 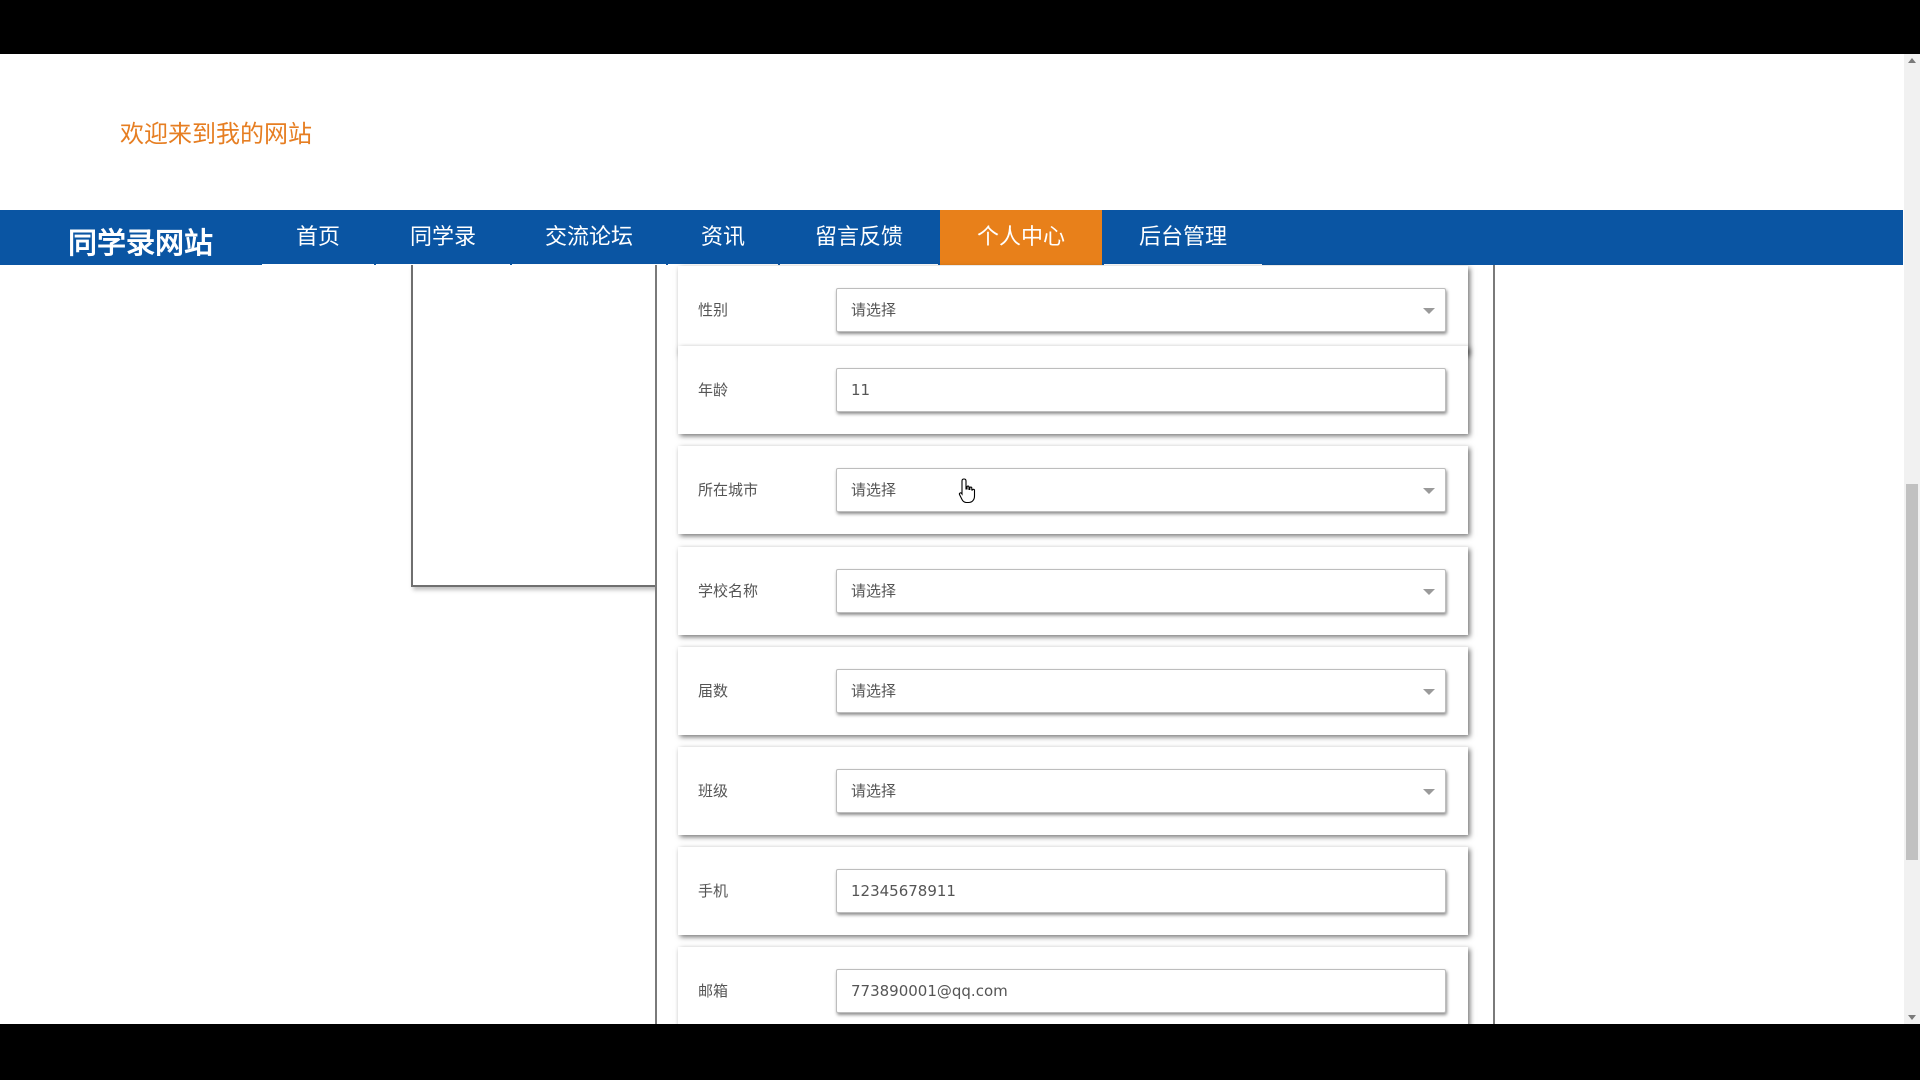 I want to click on nav-feedback: 留言反馈, so click(x=859, y=238).